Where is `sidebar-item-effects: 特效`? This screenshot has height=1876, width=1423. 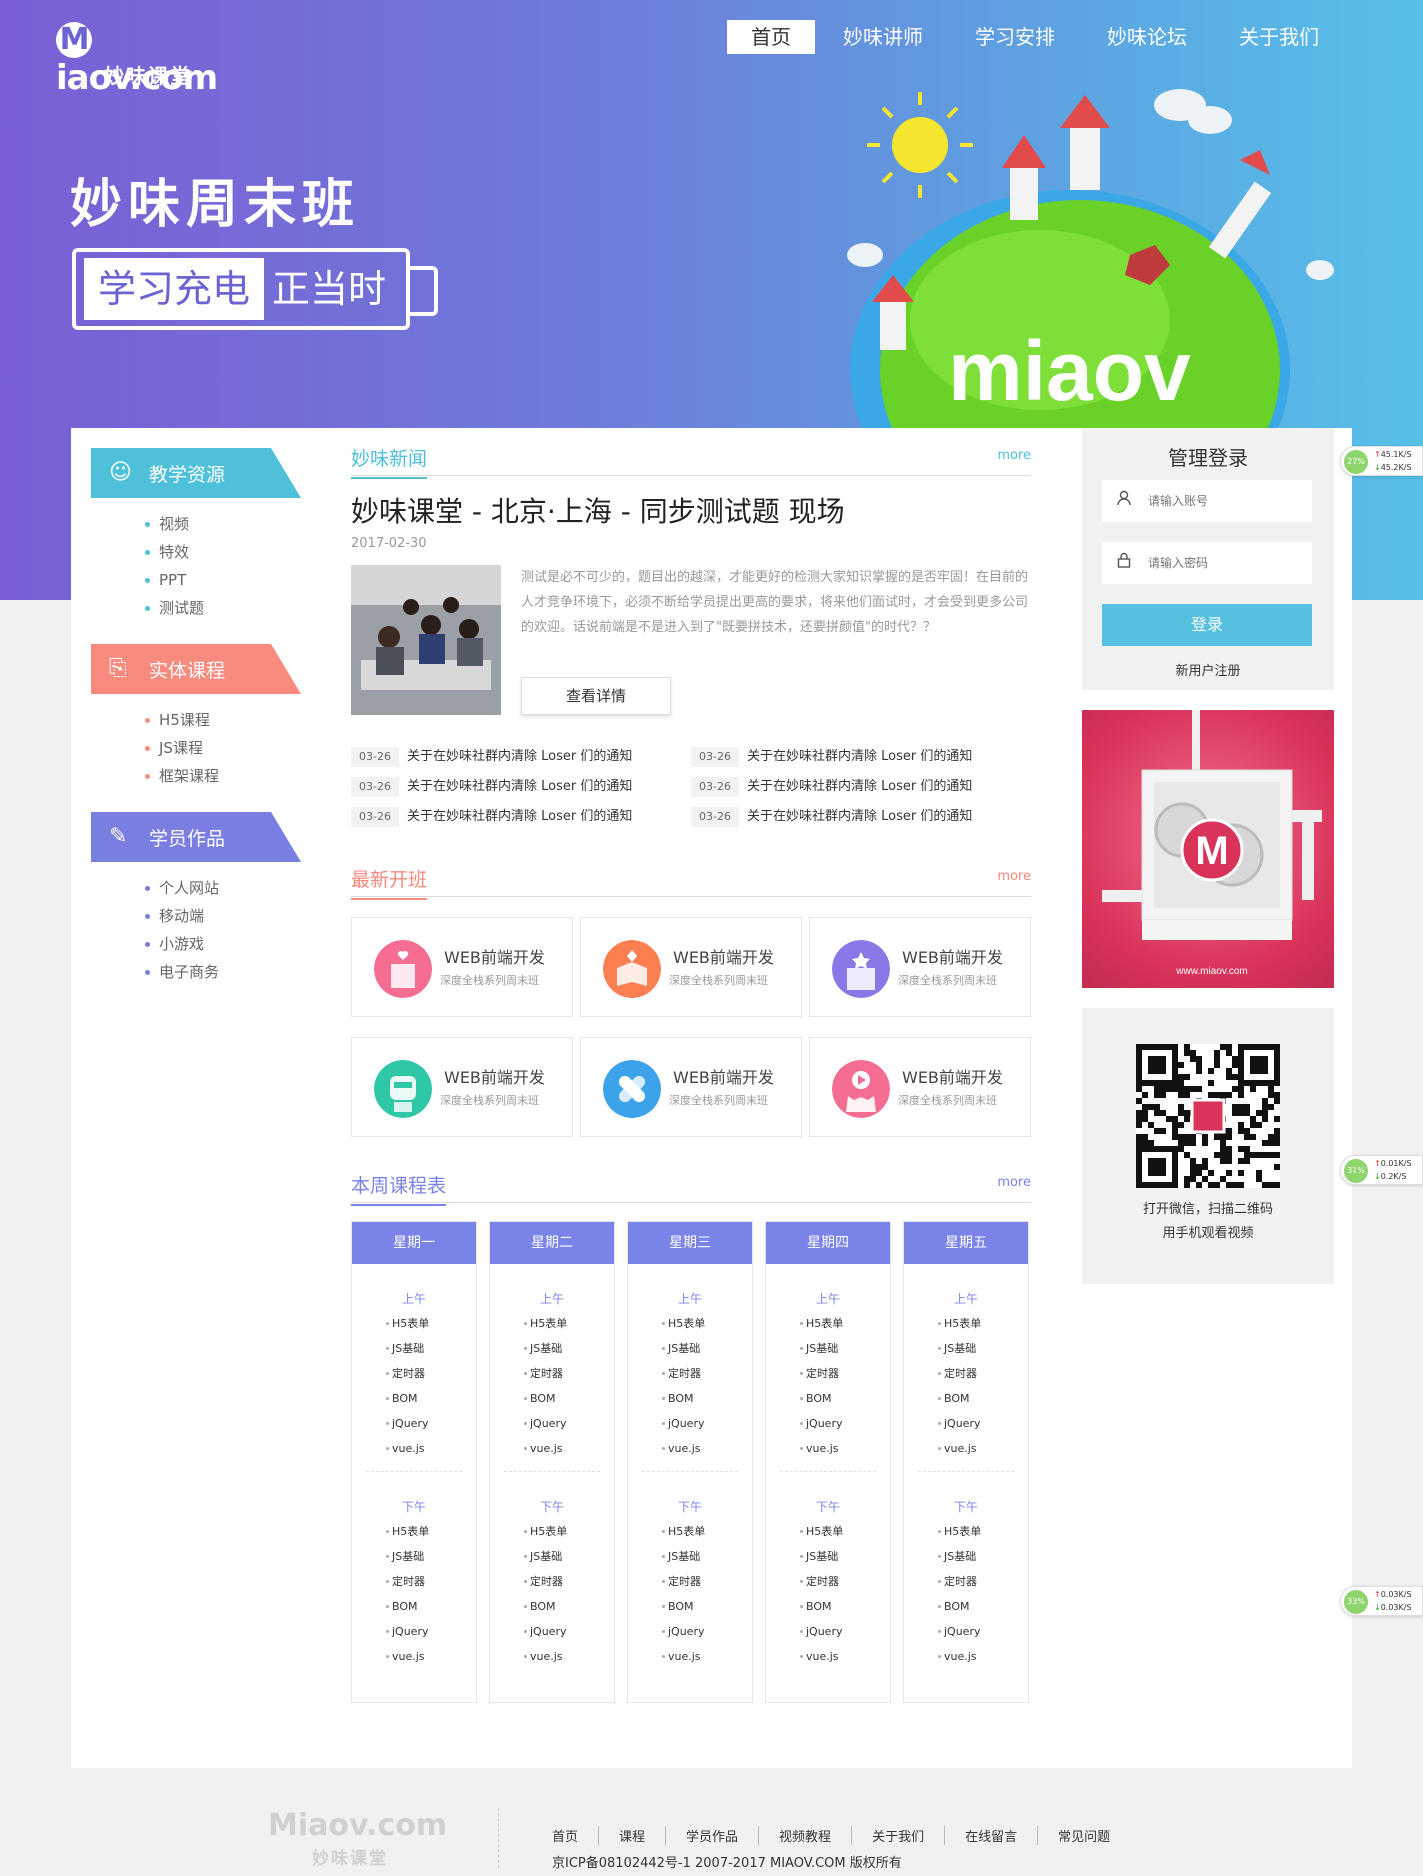
sidebar-item-effects: 特效 is located at coordinates (223, 552).